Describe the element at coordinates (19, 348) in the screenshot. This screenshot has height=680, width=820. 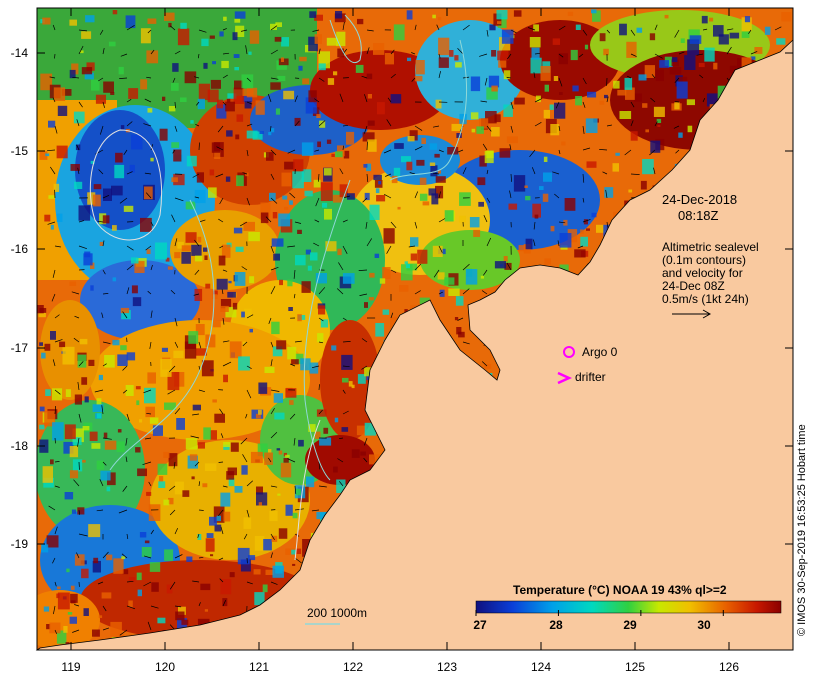
I see `y-tick-label: -17` at that location.